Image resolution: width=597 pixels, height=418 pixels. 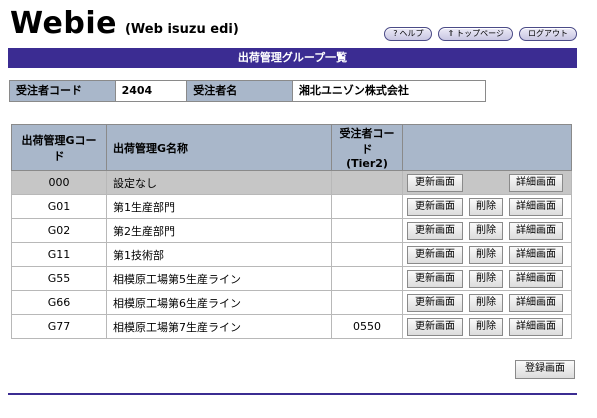 What do you see at coordinates (59, 302) in the screenshot?
I see `row-code: G66` at bounding box center [59, 302].